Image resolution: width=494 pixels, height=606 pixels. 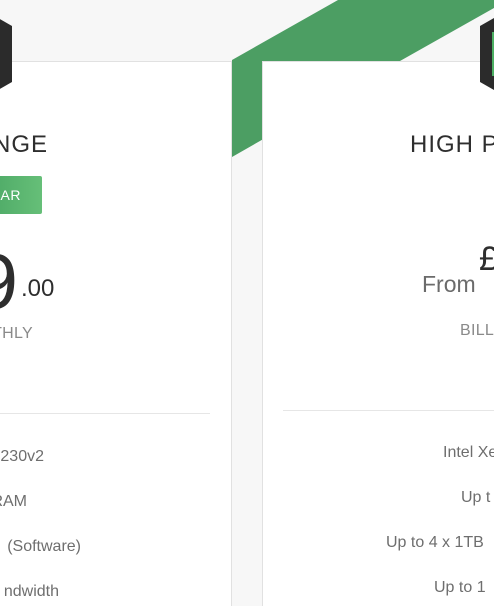 I want to click on billing-period: THLY, so click(x=16, y=333).